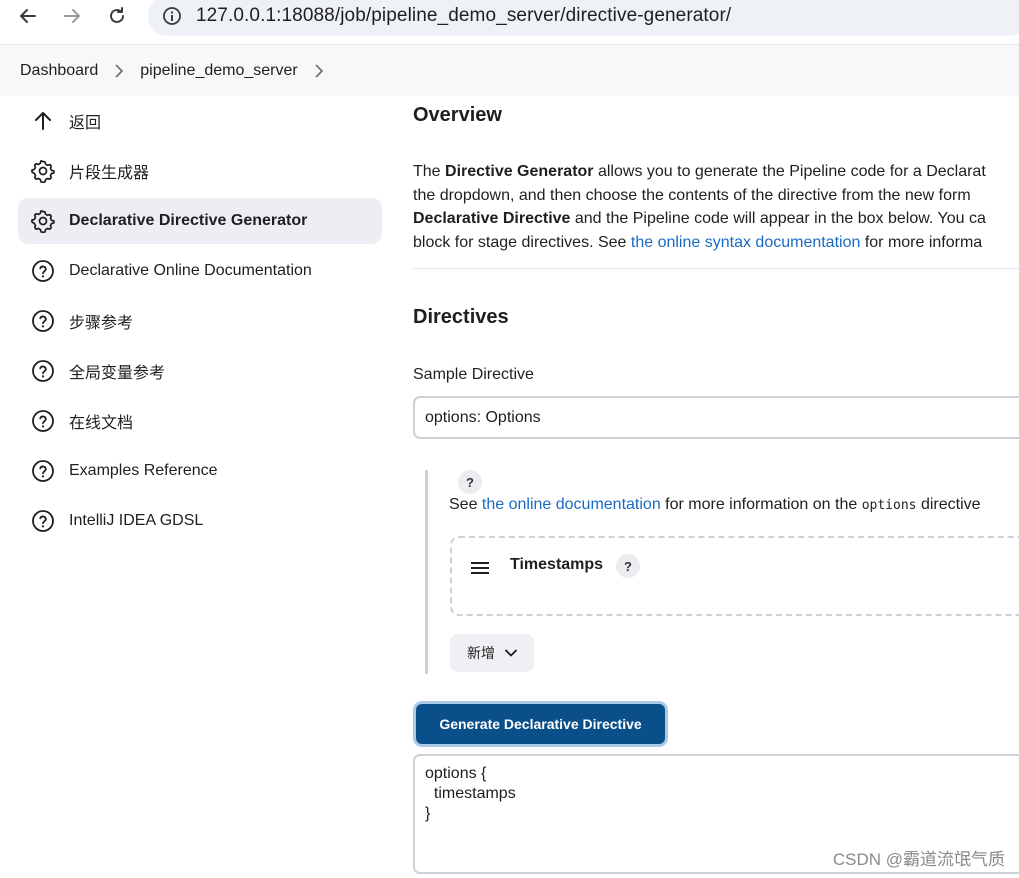  Describe the element at coordinates (557, 564) in the screenshot. I see `timestamps-label: Timestamps` at that location.